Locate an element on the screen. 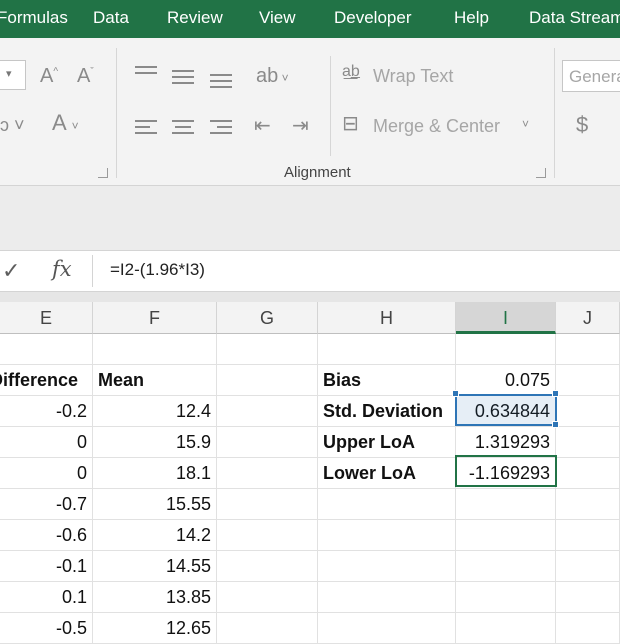 This screenshot has width=620, height=644. cell-e is located at coordinates (46, 349).